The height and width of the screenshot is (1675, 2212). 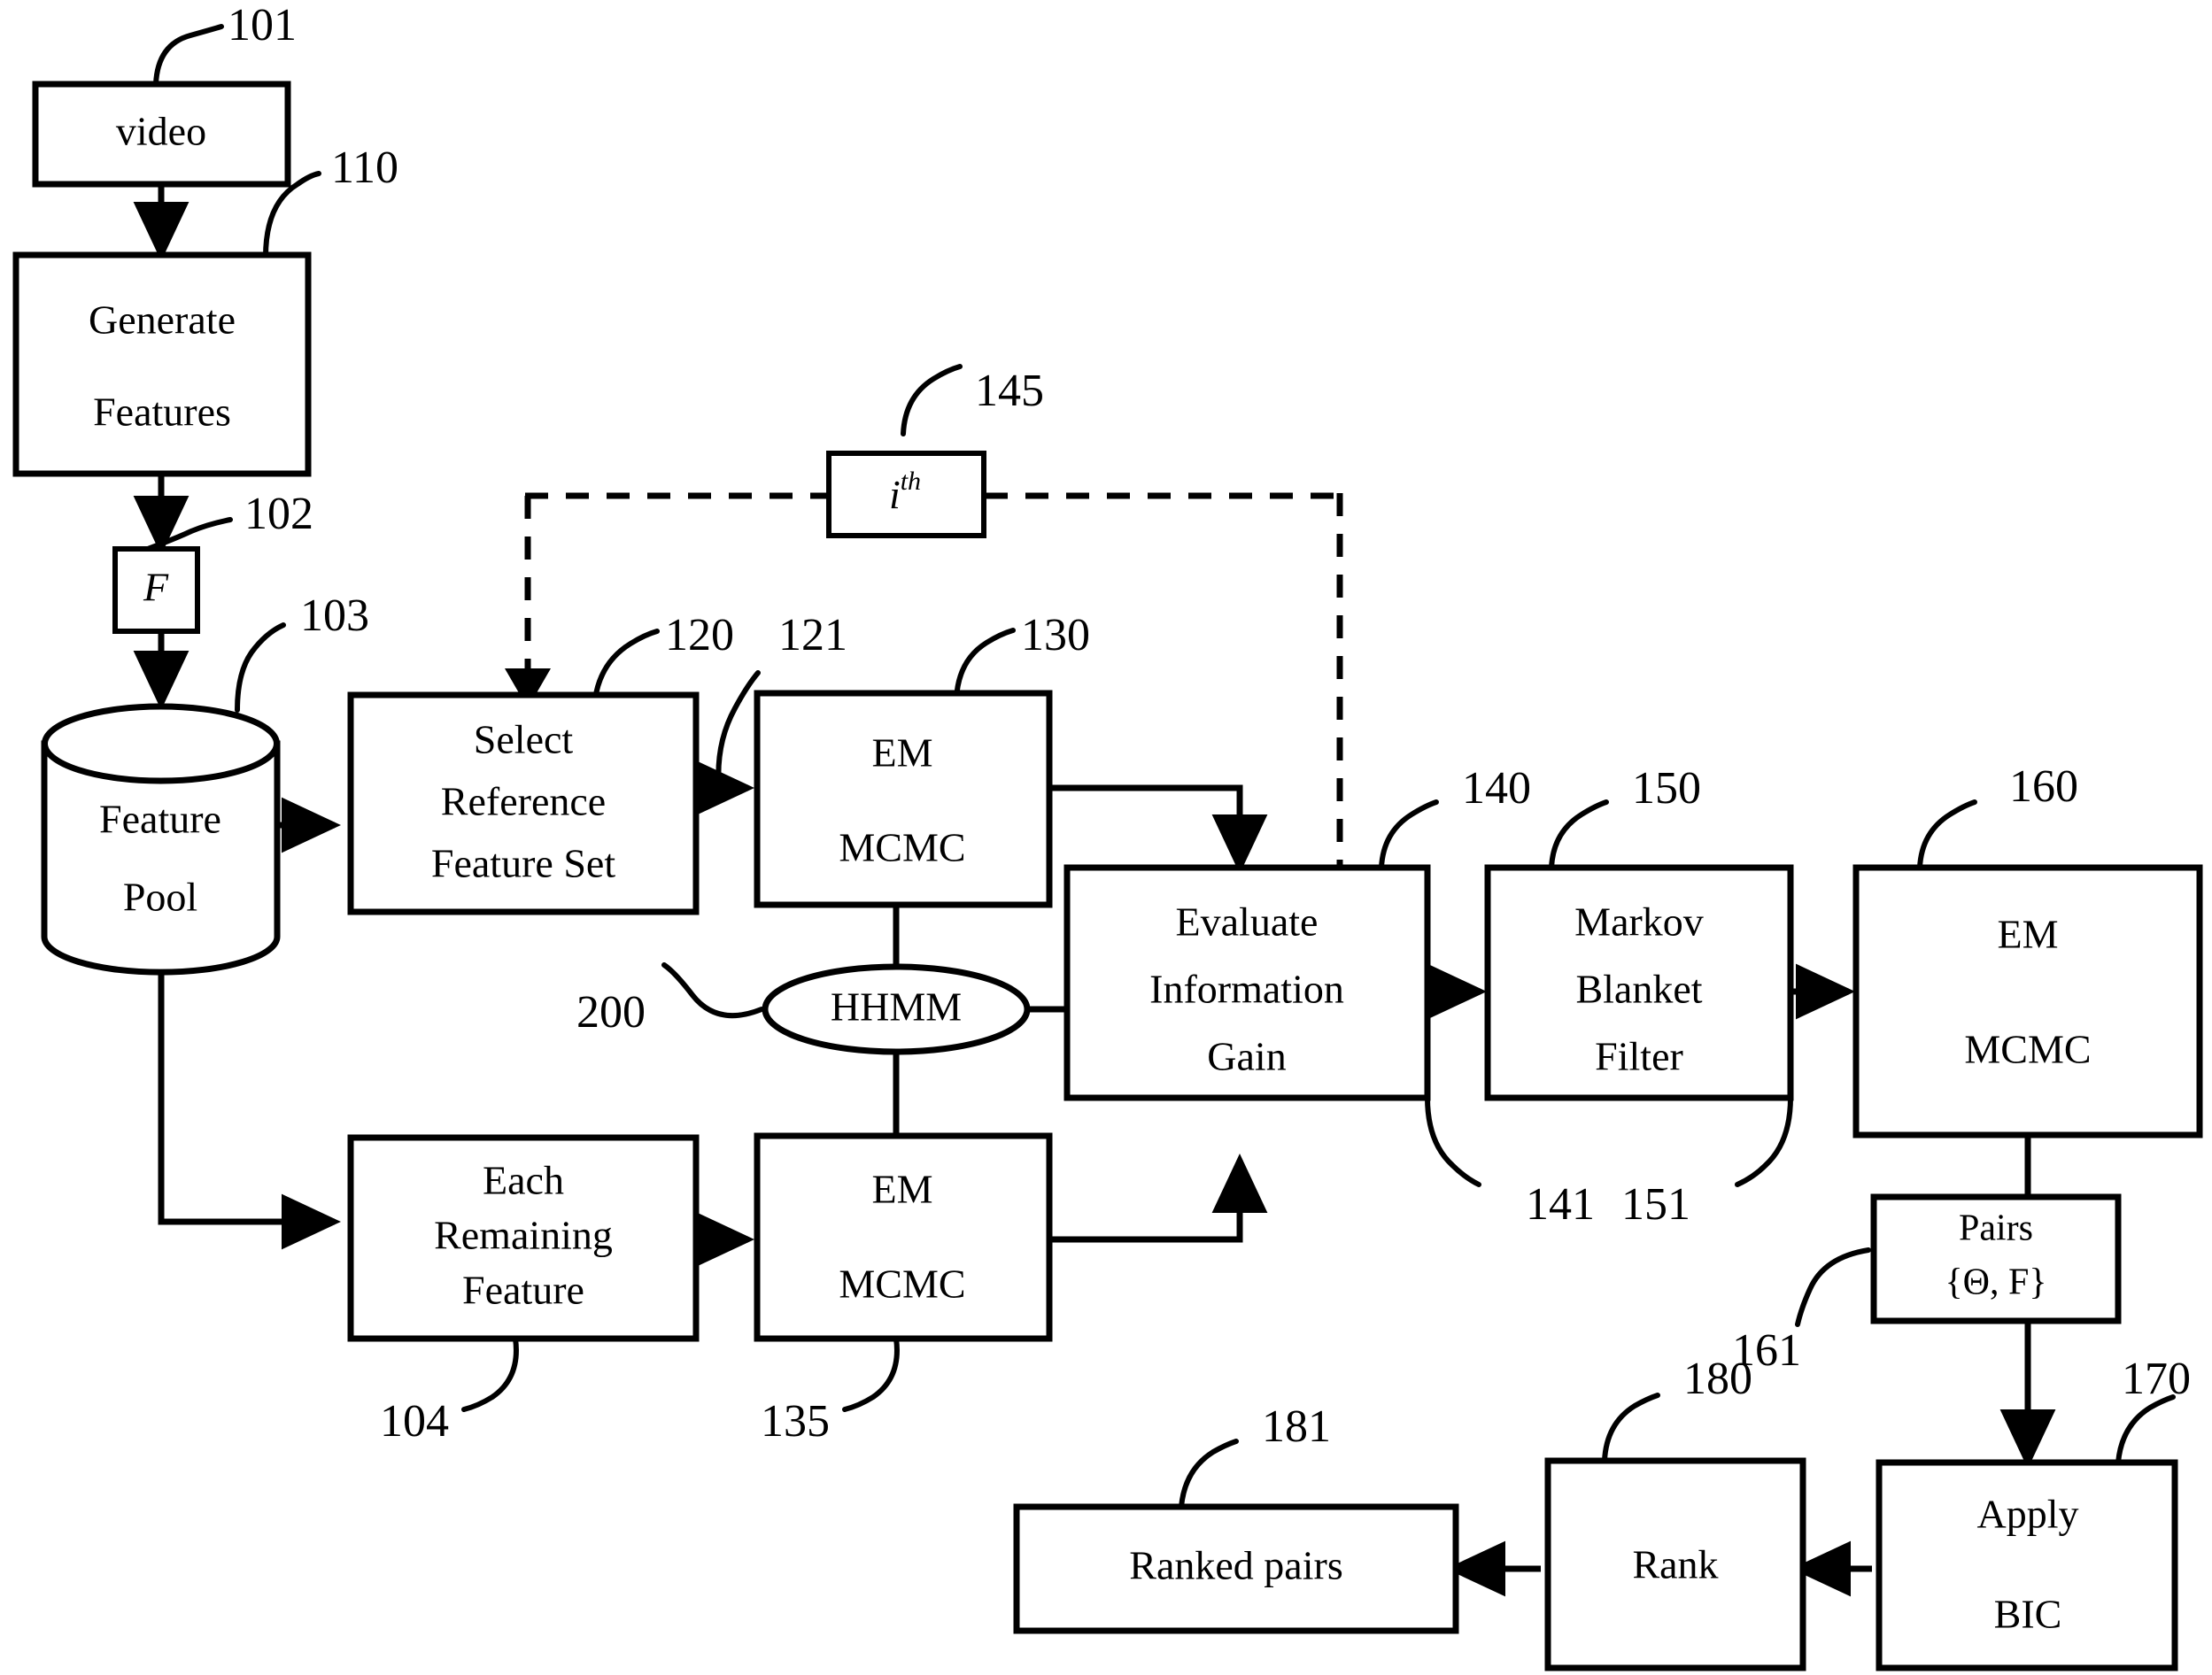 I want to click on node-em-mcmc-right-line1: EM, so click(x=2028, y=934).